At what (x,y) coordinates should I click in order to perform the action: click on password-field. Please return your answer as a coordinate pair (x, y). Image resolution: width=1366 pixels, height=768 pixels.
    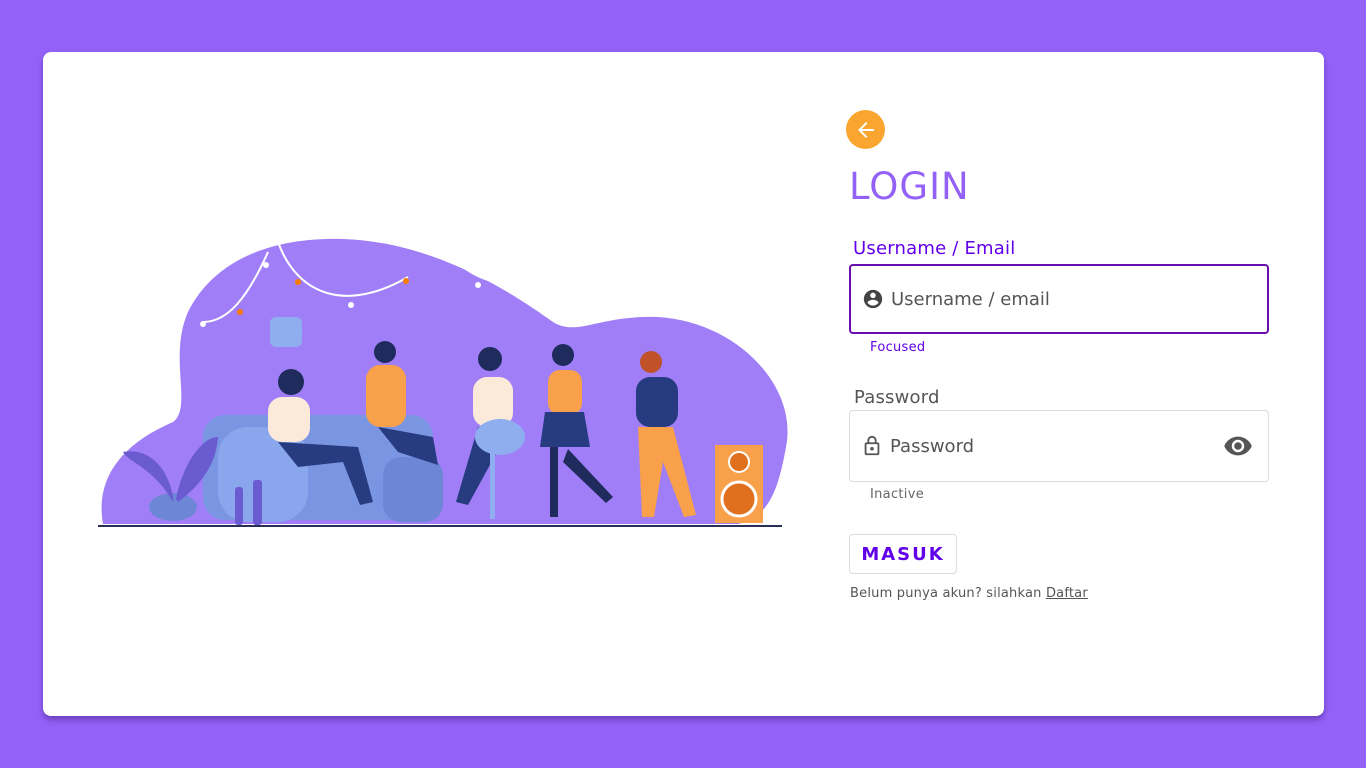
    Looking at the image, I should click on (1059, 446).